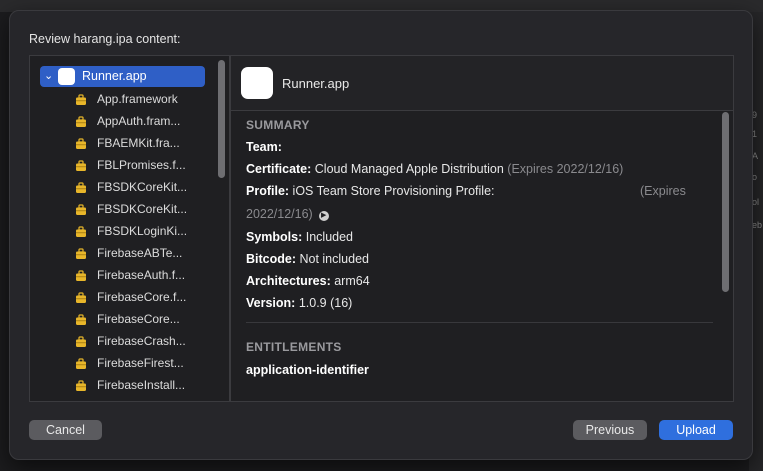  I want to click on version-row: Version: 1.0.9 (16), so click(299, 303).